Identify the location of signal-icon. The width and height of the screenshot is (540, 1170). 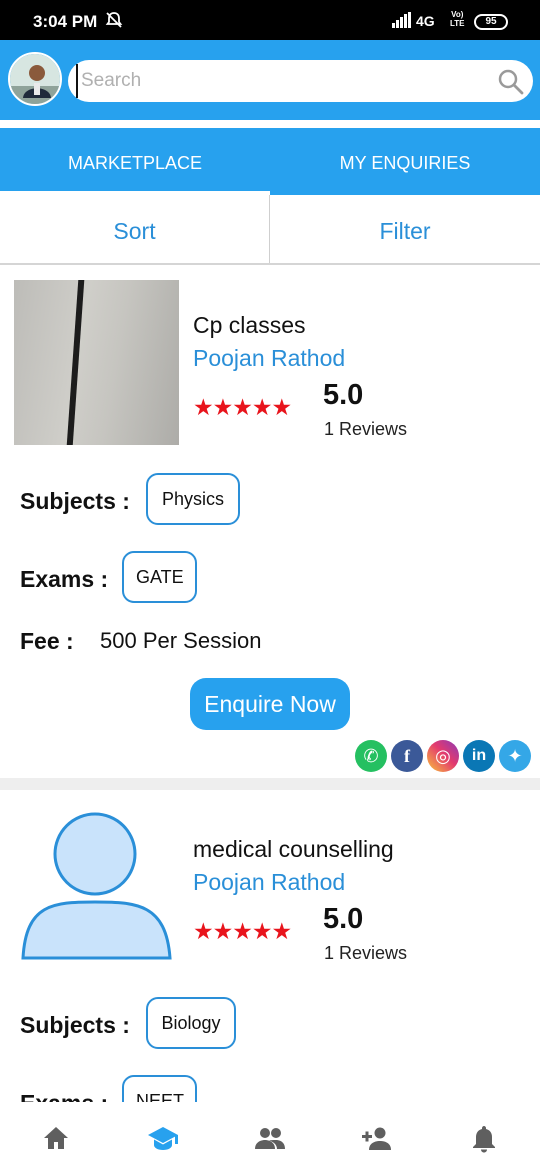
(401, 20).